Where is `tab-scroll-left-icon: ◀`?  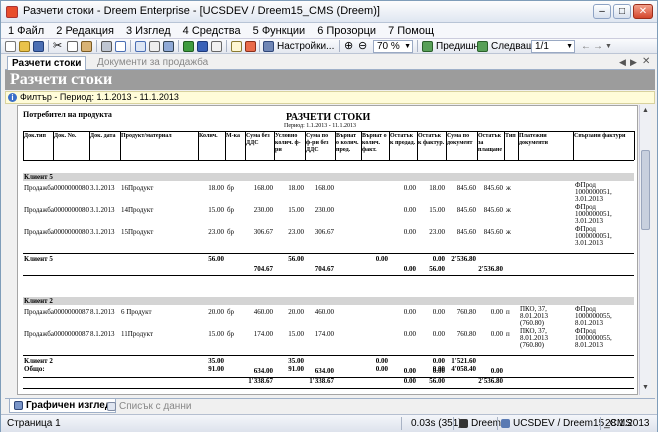
tab-scroll-left-icon: ◀ is located at coordinates (622, 62).